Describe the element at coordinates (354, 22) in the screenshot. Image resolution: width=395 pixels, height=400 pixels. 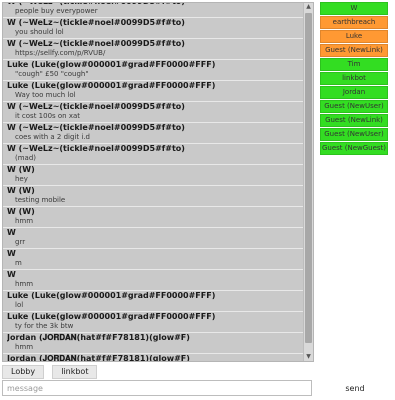
I see `user-list-item: earthbreach` at that location.